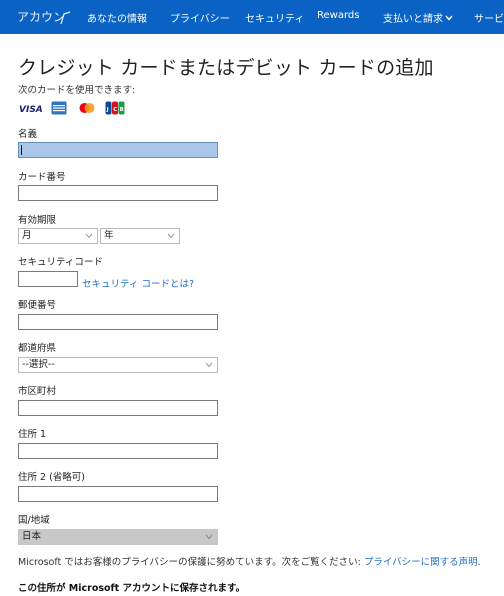 This screenshot has height=596, width=504. What do you see at coordinates (32, 434) in the screenshot?
I see `address1-label: 住所 1` at bounding box center [32, 434].